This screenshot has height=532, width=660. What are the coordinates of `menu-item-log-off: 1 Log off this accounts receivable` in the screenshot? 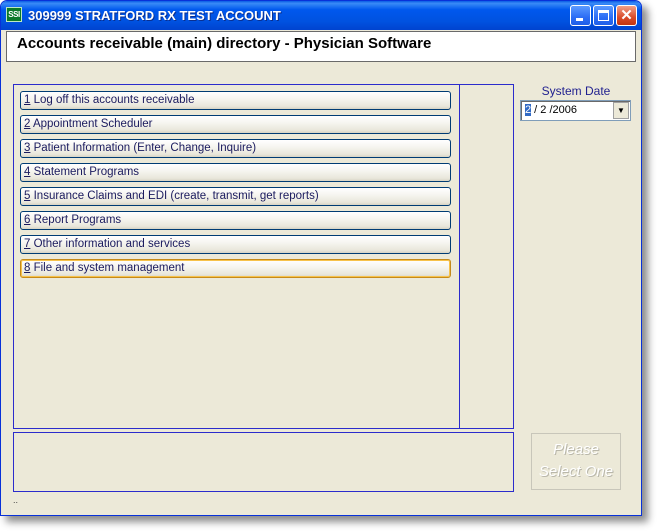 It's located at (235, 100).